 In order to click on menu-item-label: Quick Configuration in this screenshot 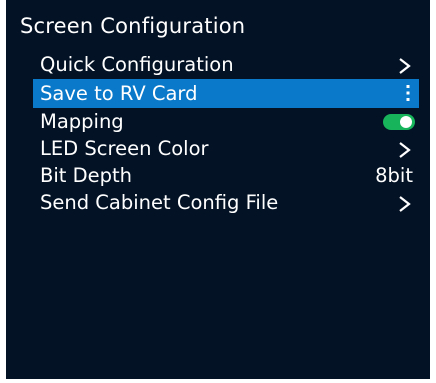, I will do `click(137, 64)`.